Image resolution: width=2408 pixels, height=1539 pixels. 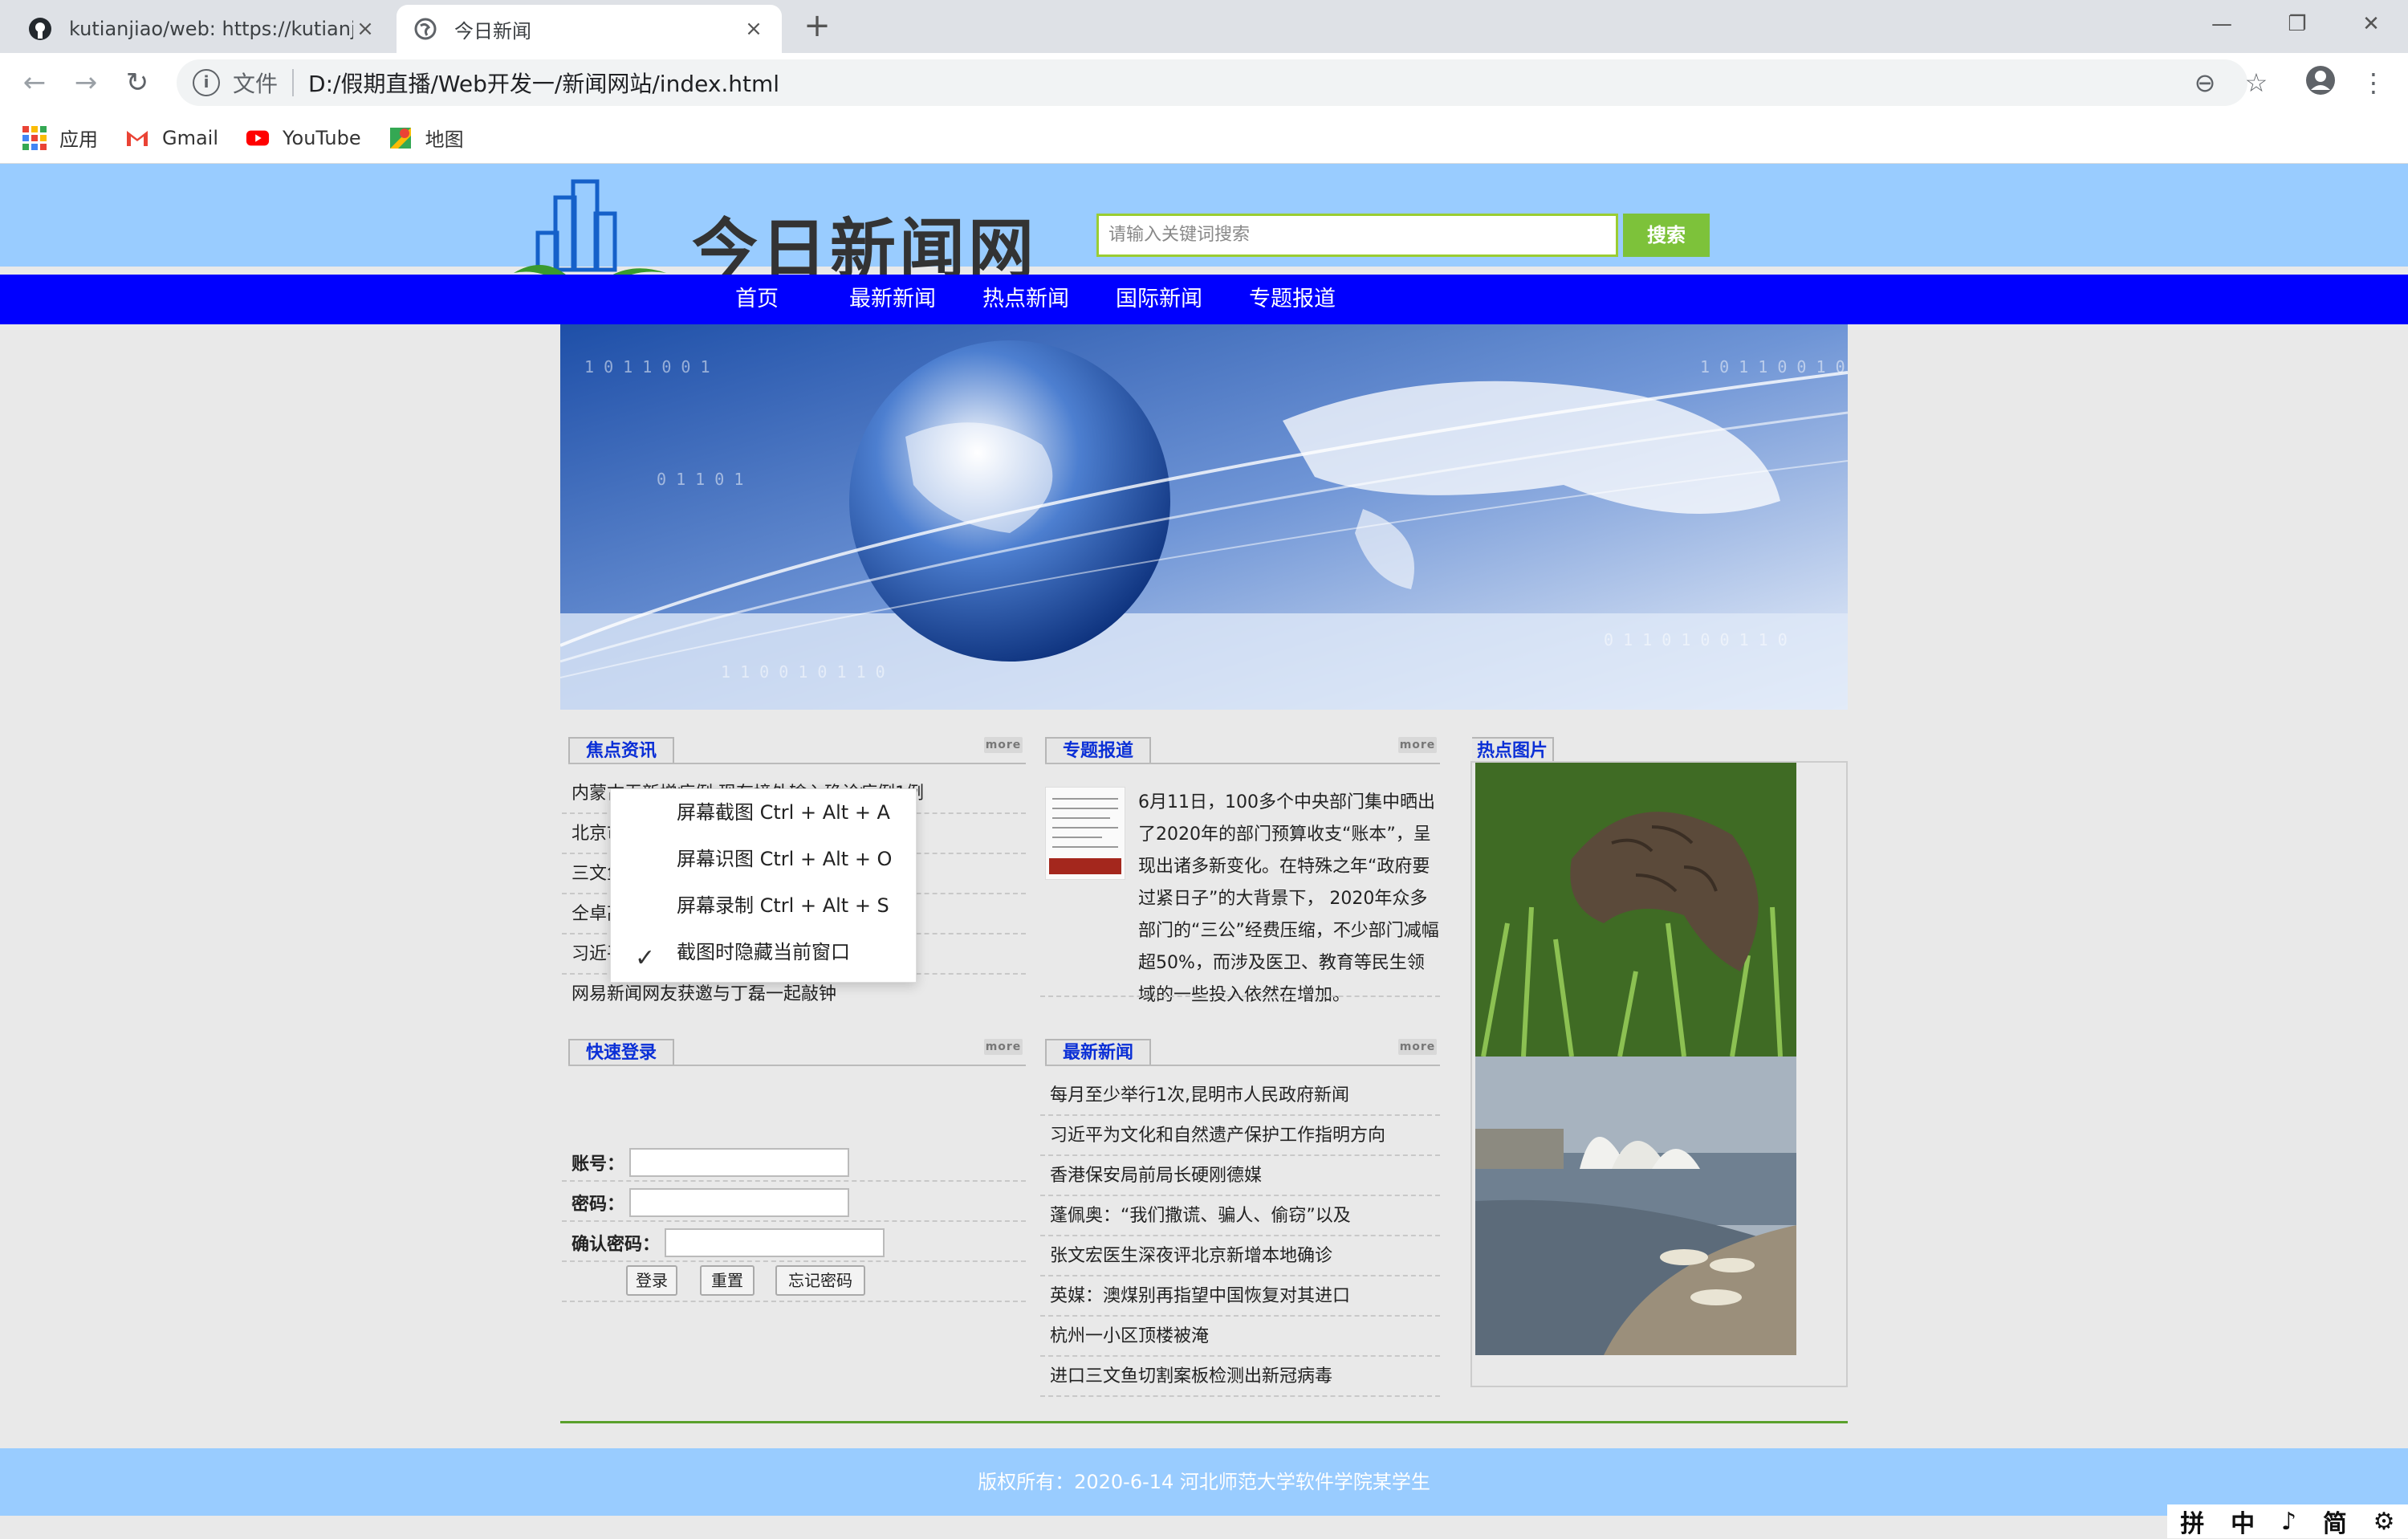 What do you see at coordinates (60, 138) in the screenshot?
I see `bookmark-apps: 应用` at bounding box center [60, 138].